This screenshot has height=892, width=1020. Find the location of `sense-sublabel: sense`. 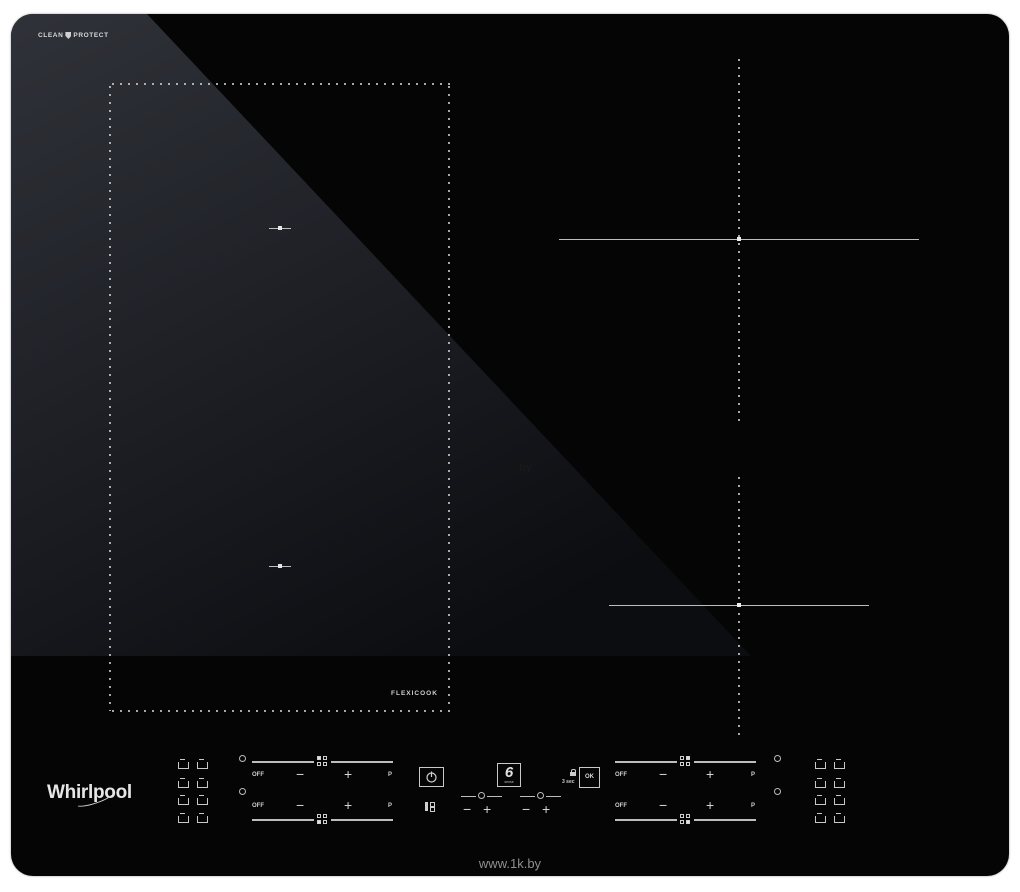

sense-sublabel: sense is located at coordinates (509, 782).